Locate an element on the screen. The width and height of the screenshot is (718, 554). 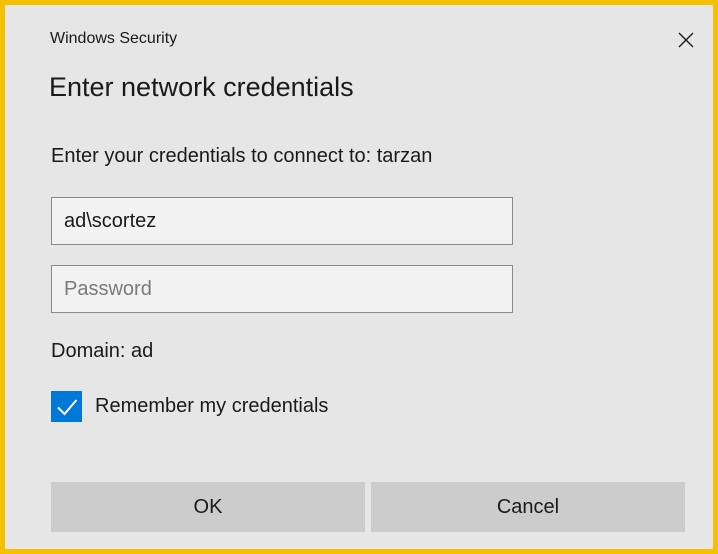
domain-label: Domain: ad is located at coordinates (102, 351).